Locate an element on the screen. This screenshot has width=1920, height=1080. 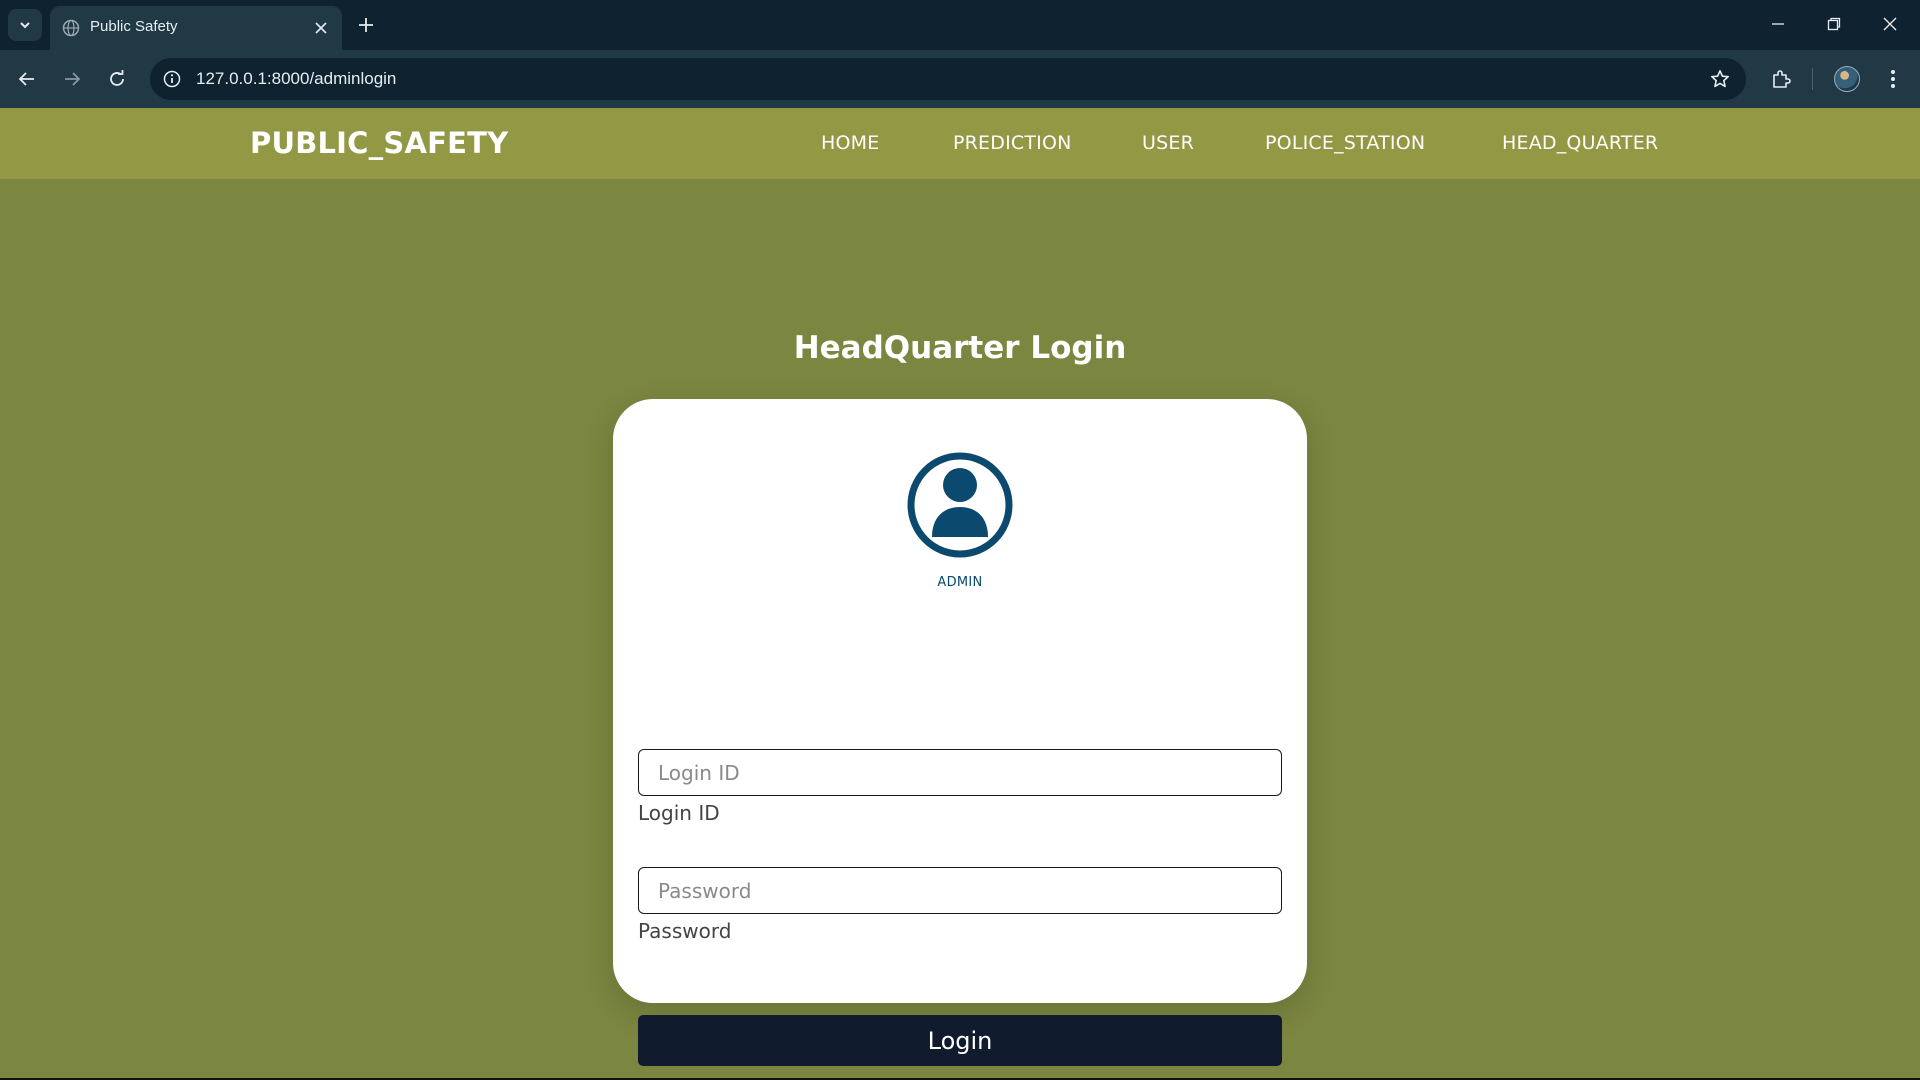
plus-icon is located at coordinates (366, 25).